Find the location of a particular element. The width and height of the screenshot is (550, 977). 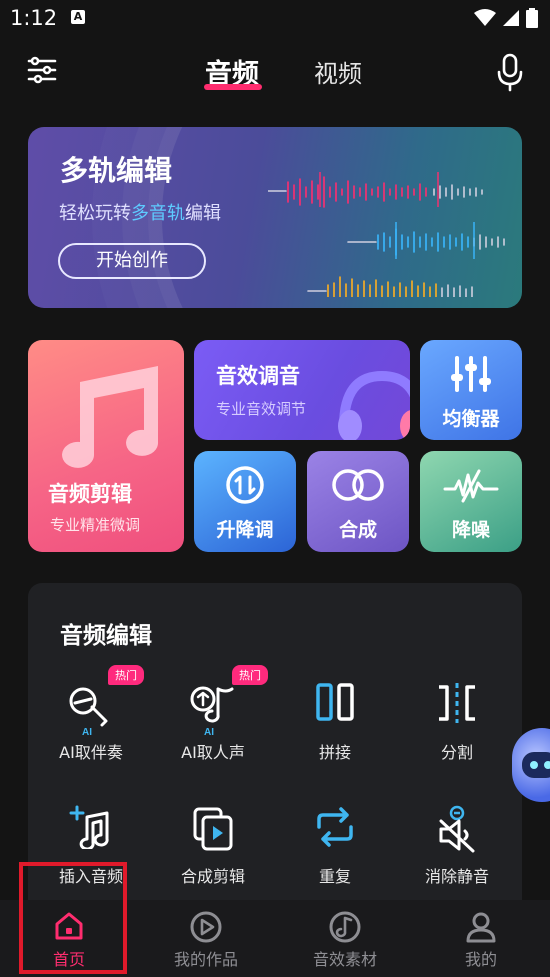

nav-sound-materials: 音效素材 is located at coordinates (345, 938).